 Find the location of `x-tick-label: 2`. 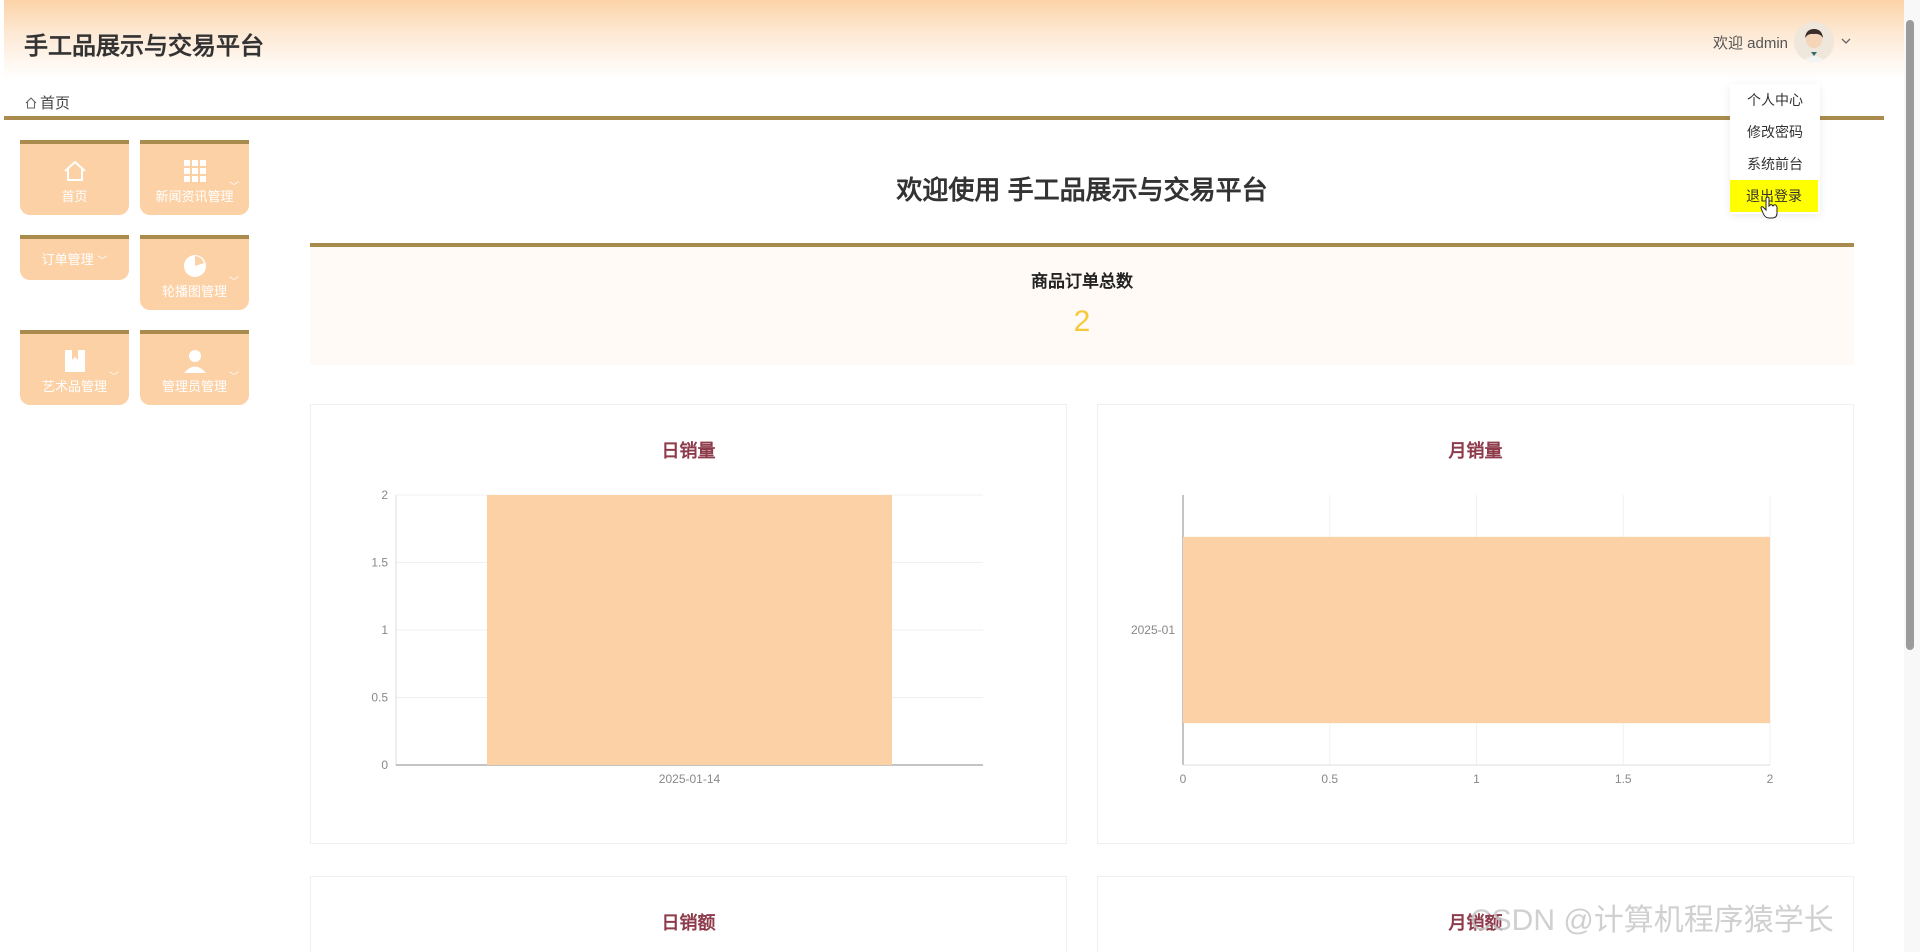

x-tick-label: 2 is located at coordinates (1770, 779).